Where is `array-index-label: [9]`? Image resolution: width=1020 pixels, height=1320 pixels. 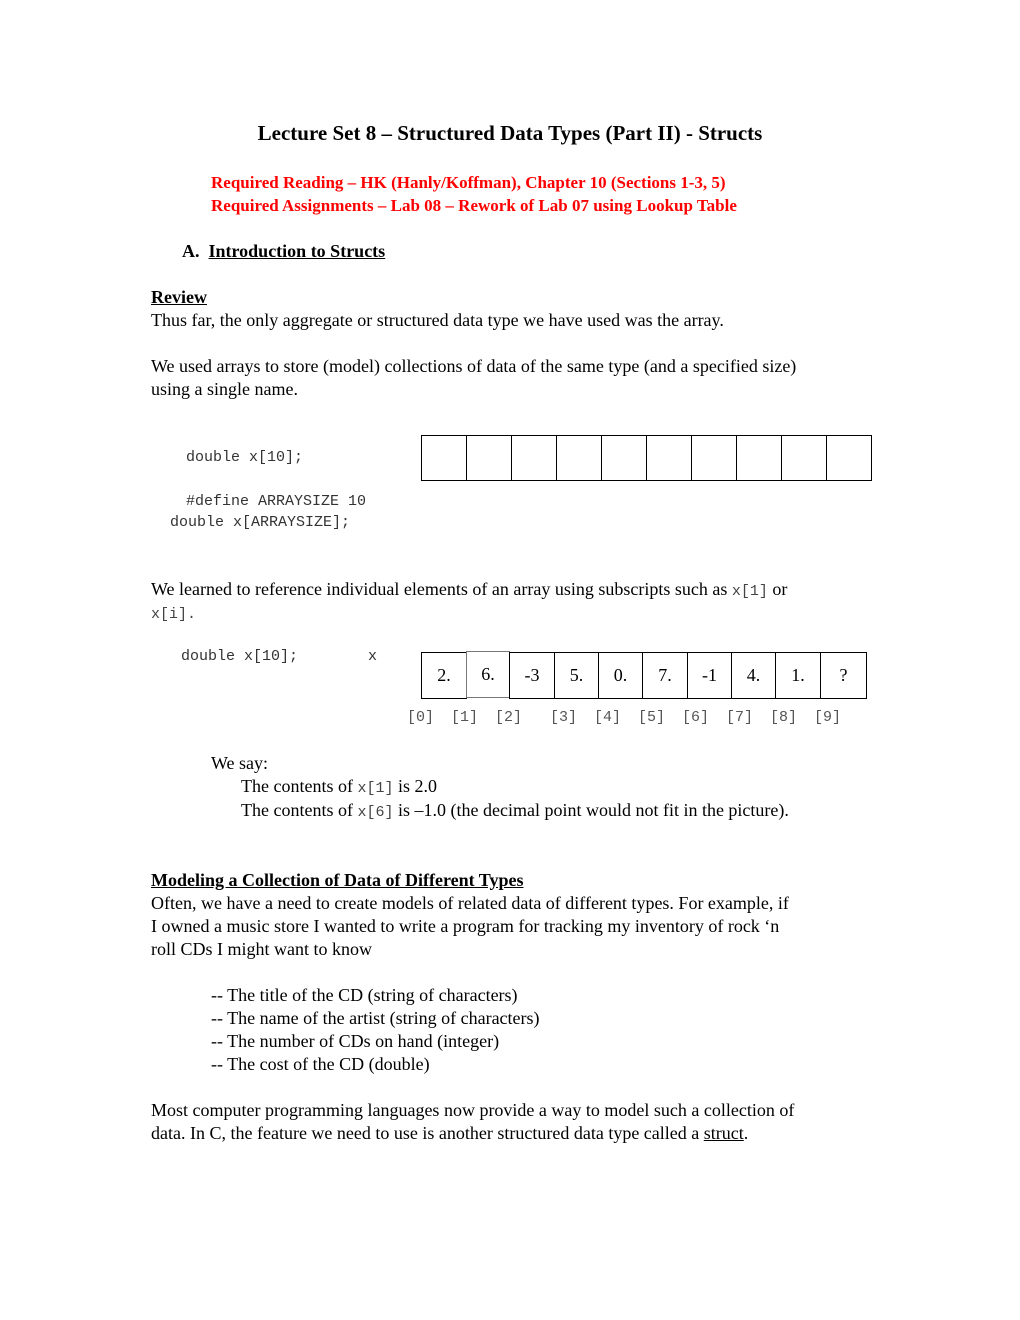
array-index-label: [9] is located at coordinates (828, 717).